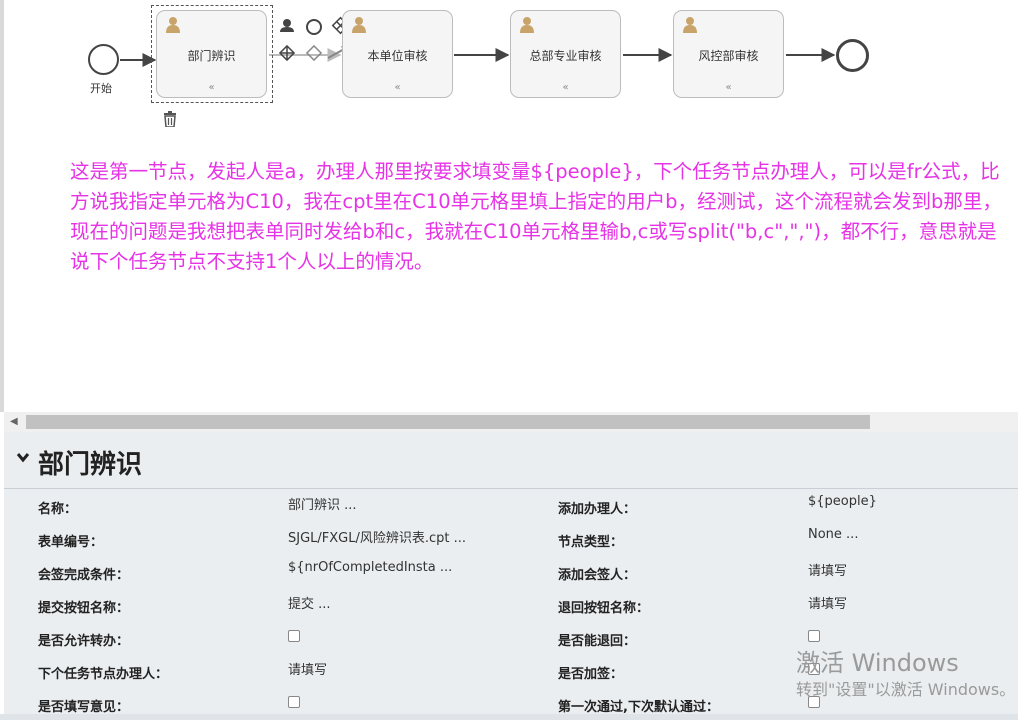 The width and height of the screenshot is (1018, 723). What do you see at coordinates (23, 457) in the screenshot?
I see `chevron-down-icon` at bounding box center [23, 457].